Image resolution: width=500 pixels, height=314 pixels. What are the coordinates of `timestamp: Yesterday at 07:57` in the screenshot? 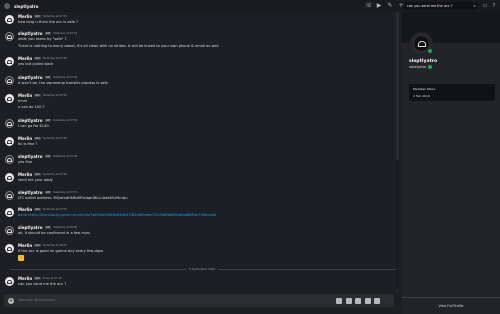 It's located at (65, 192).